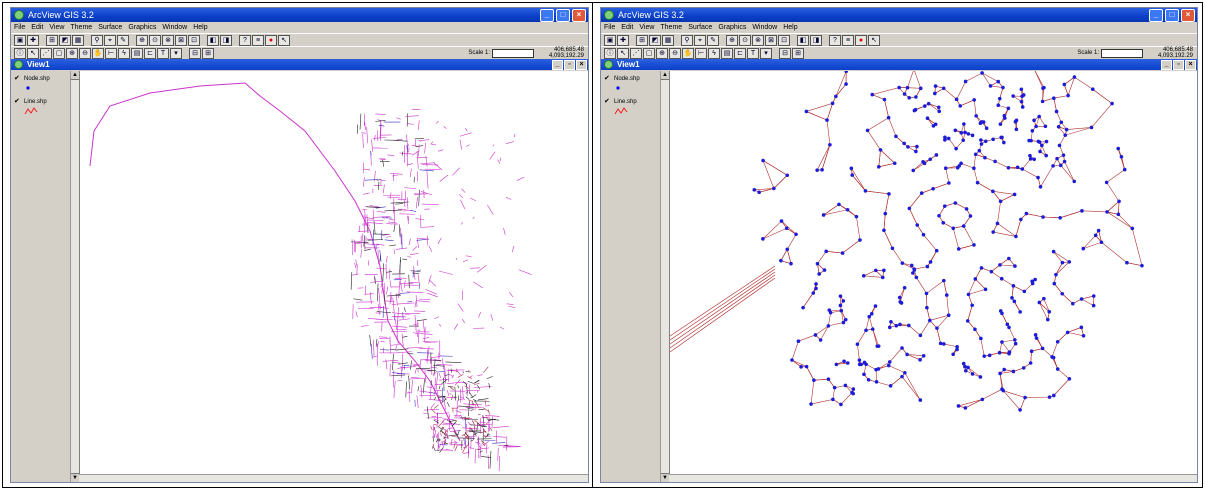 Image resolution: width=1205 pixels, height=490 pixels. I want to click on snap-icon: ⊟, so click(195, 53).